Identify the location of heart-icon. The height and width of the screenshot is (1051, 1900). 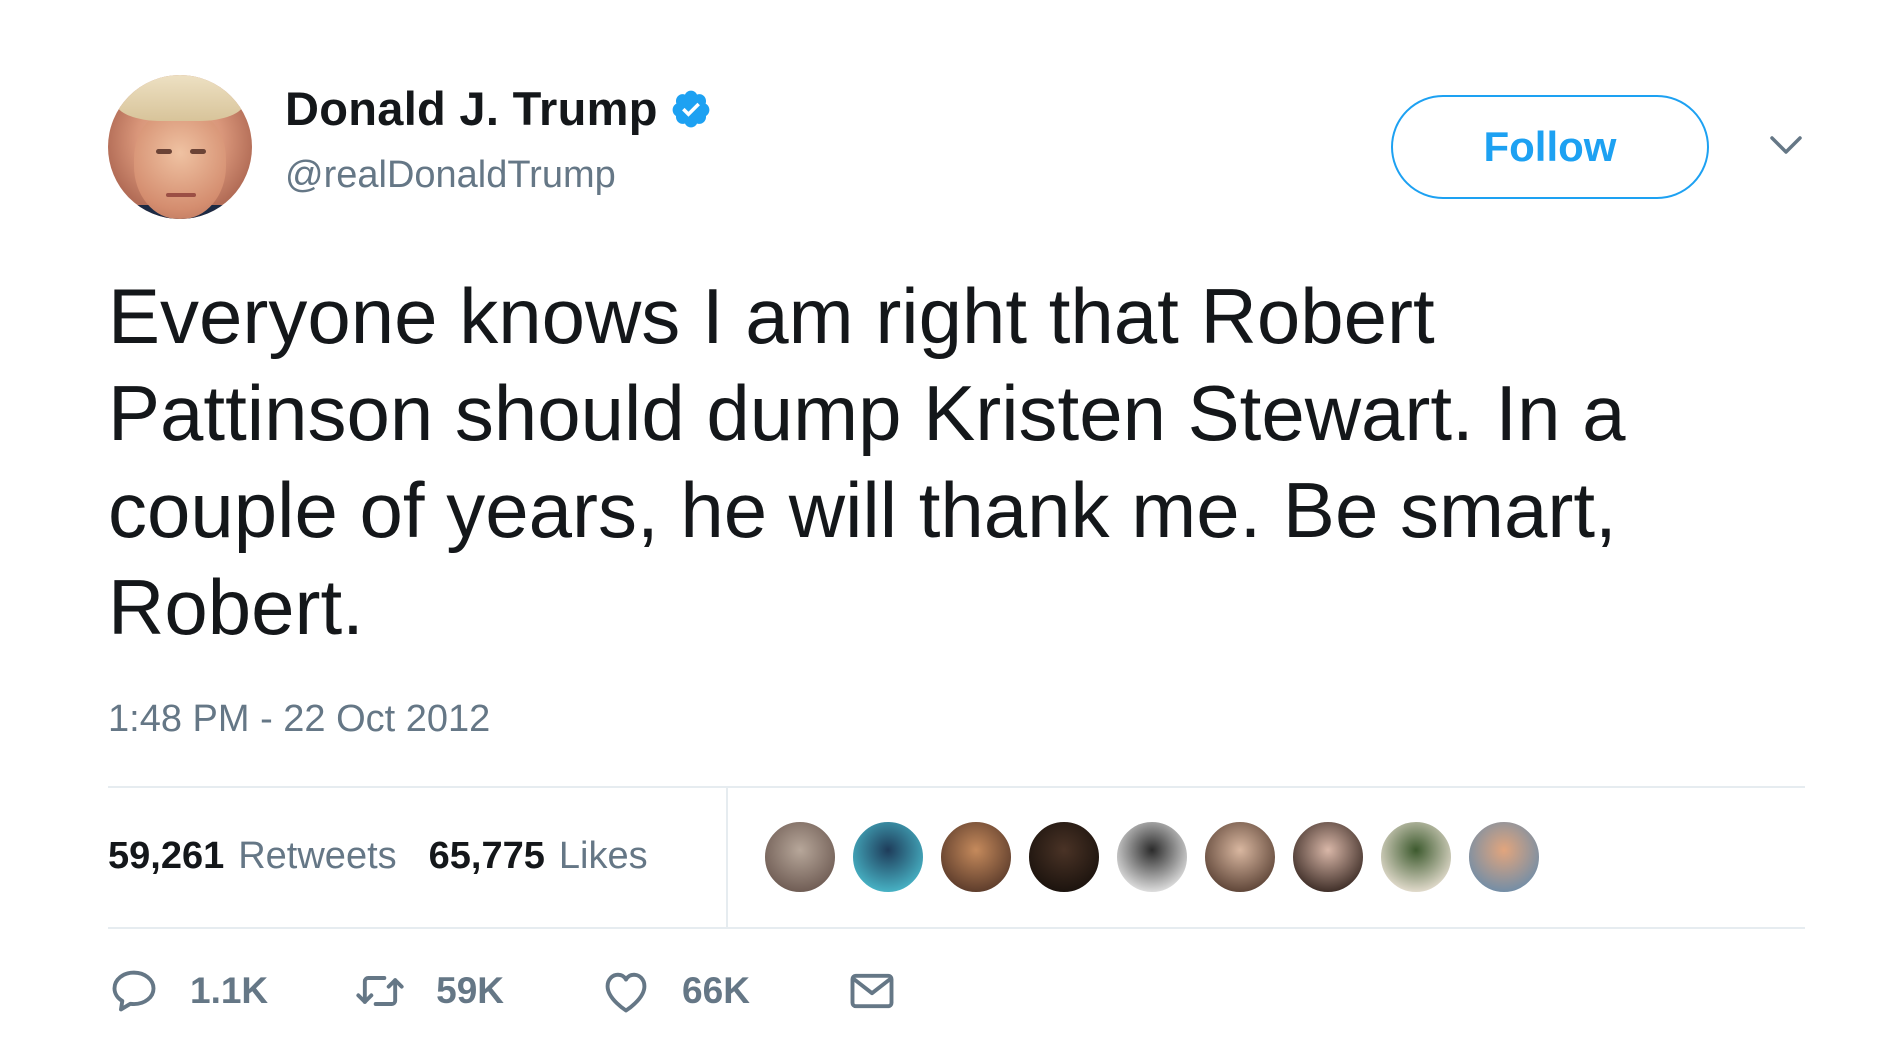
(626, 992).